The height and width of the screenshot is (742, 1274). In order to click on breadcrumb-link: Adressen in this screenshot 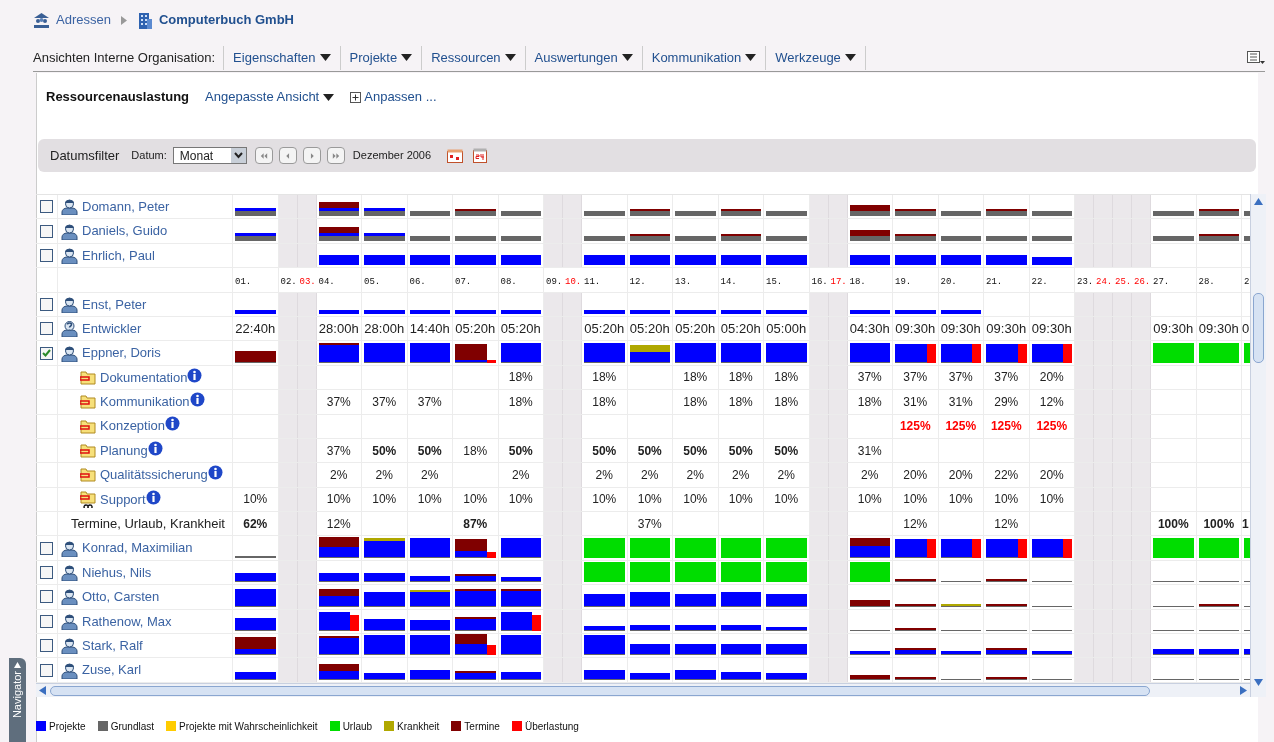, I will do `click(83, 20)`.